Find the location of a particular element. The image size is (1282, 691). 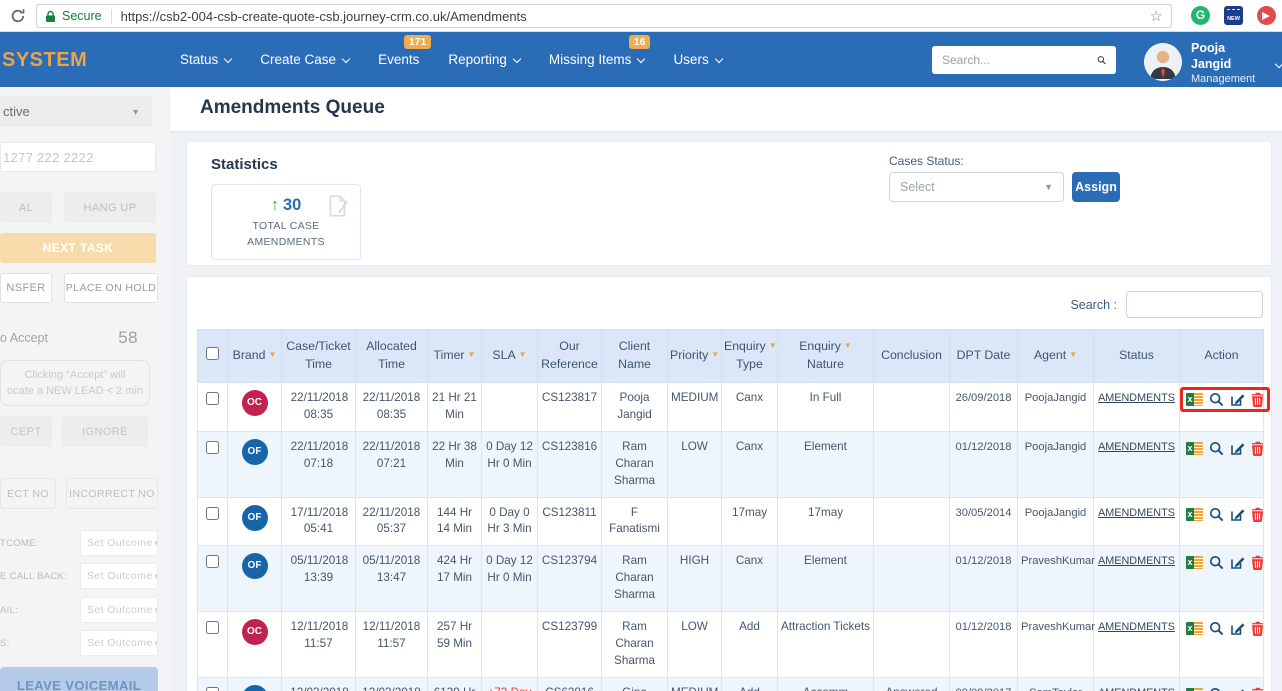

secure-label: Secure is located at coordinates (82, 16).